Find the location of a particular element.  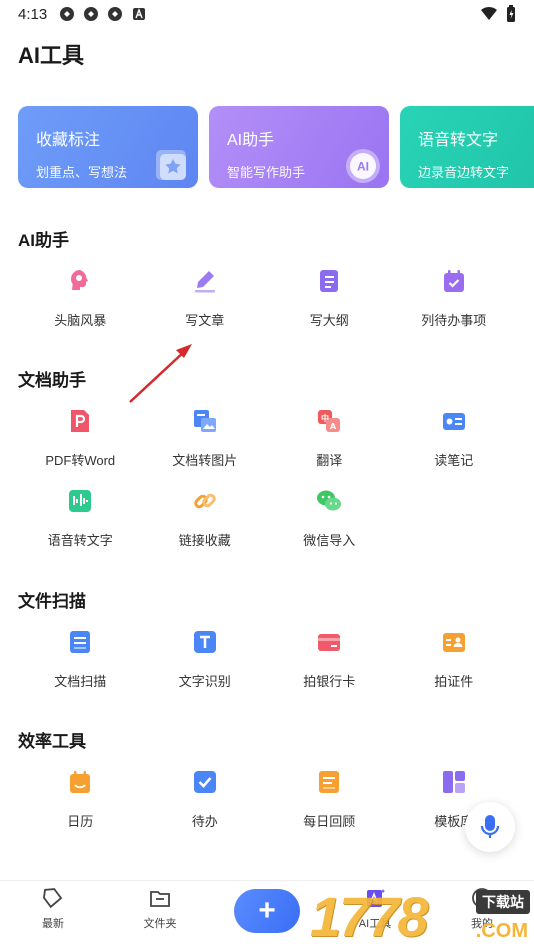

watermark-number: 1778 is located at coordinates (369, 916).